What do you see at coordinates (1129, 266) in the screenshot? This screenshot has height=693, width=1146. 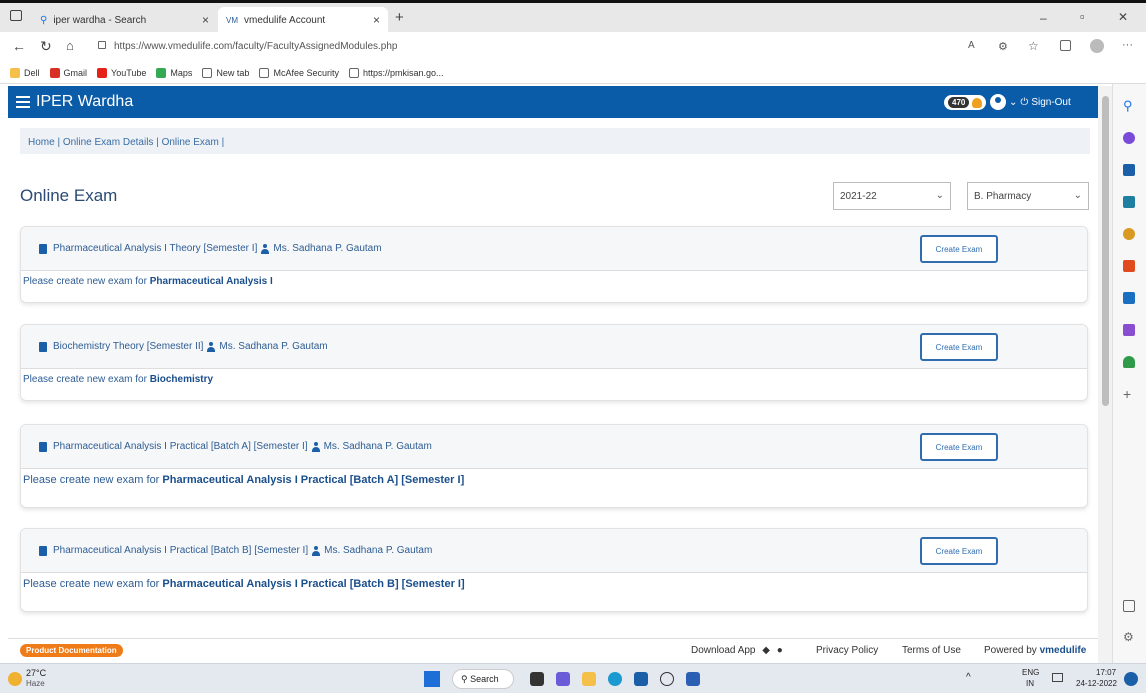 I see `office-icon` at bounding box center [1129, 266].